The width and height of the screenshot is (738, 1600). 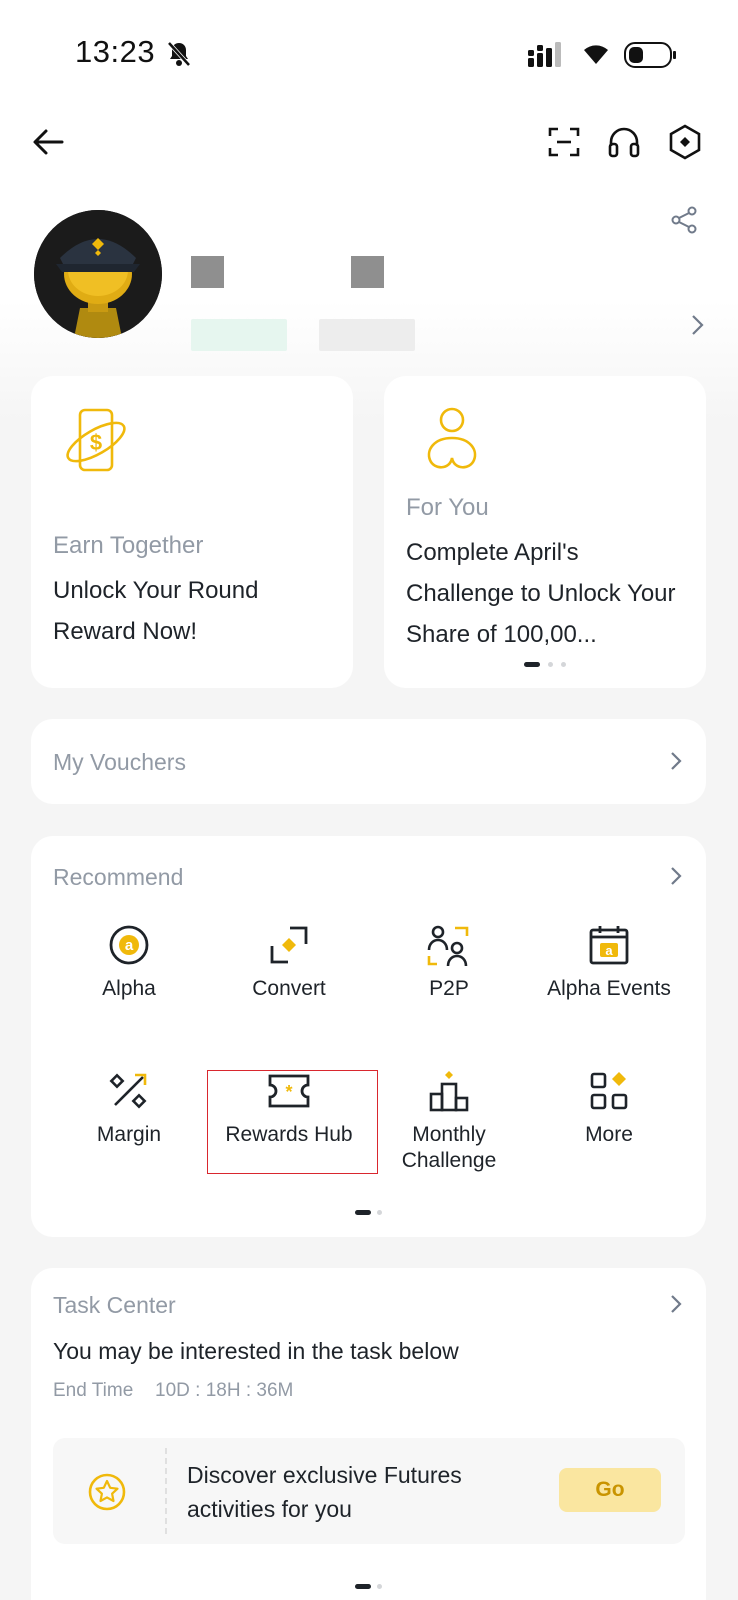 I want to click on profile-chevron-right-icon, so click(x=698, y=327).